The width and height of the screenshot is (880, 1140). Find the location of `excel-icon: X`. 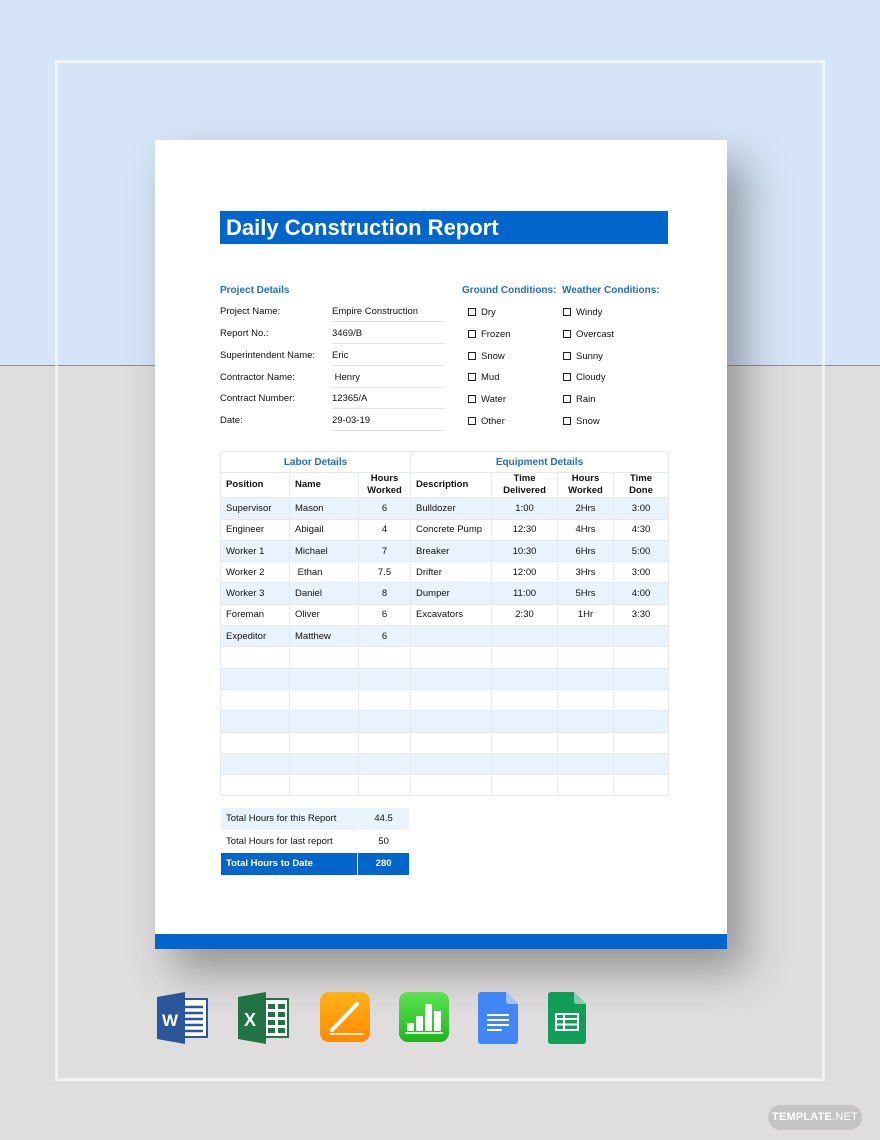

excel-icon: X is located at coordinates (264, 1020).